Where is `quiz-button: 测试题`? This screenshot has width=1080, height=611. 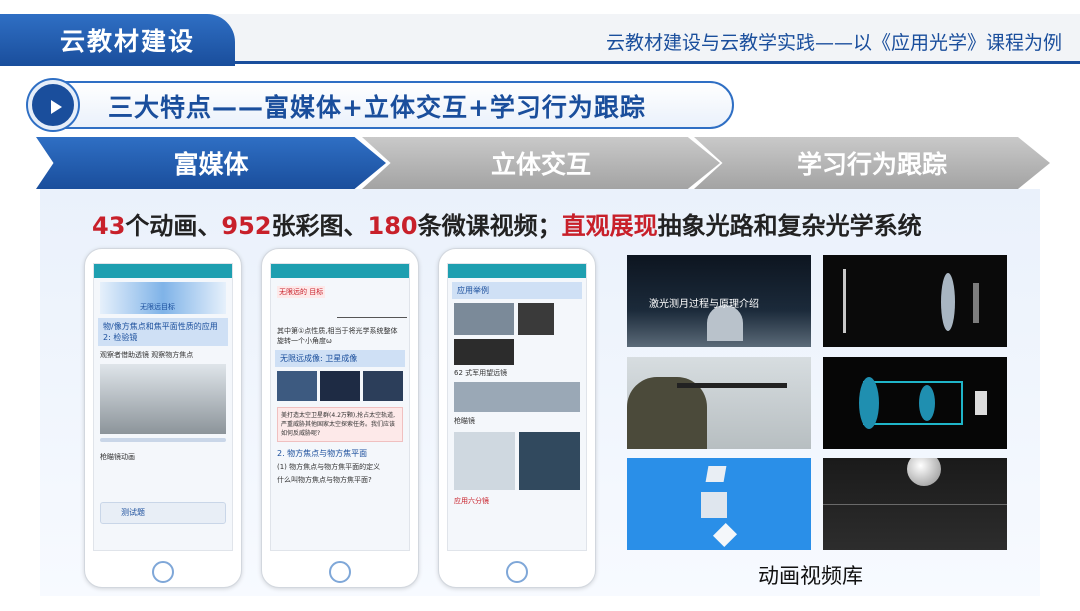
quiz-button: 测试题 is located at coordinates (163, 513).